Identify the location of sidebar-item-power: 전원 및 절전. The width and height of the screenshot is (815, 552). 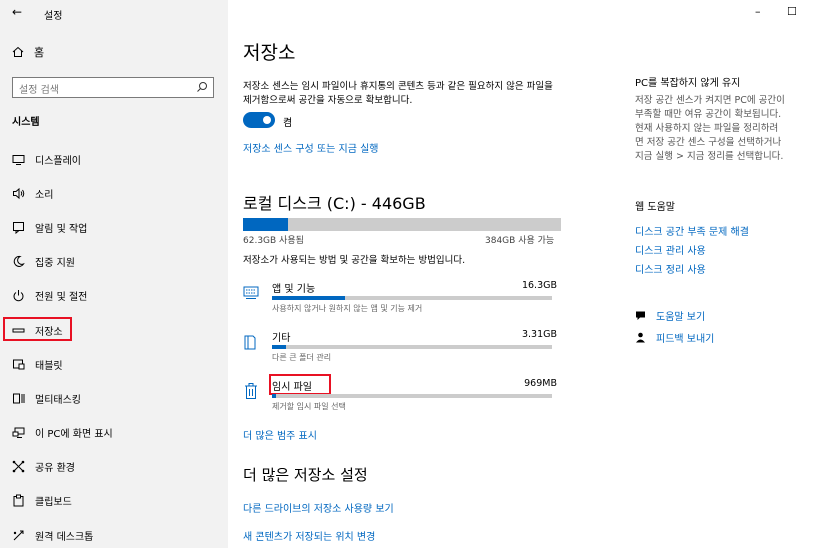
(114, 296).